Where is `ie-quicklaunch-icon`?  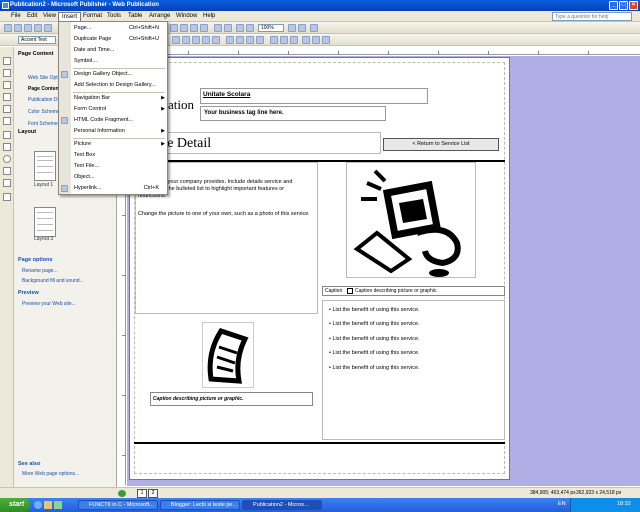 ie-quicklaunch-icon is located at coordinates (38, 505).